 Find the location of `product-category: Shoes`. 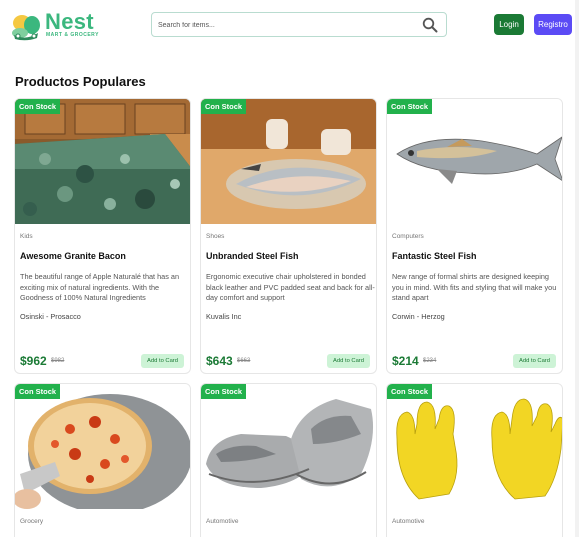

product-category: Shoes is located at coordinates (215, 236).